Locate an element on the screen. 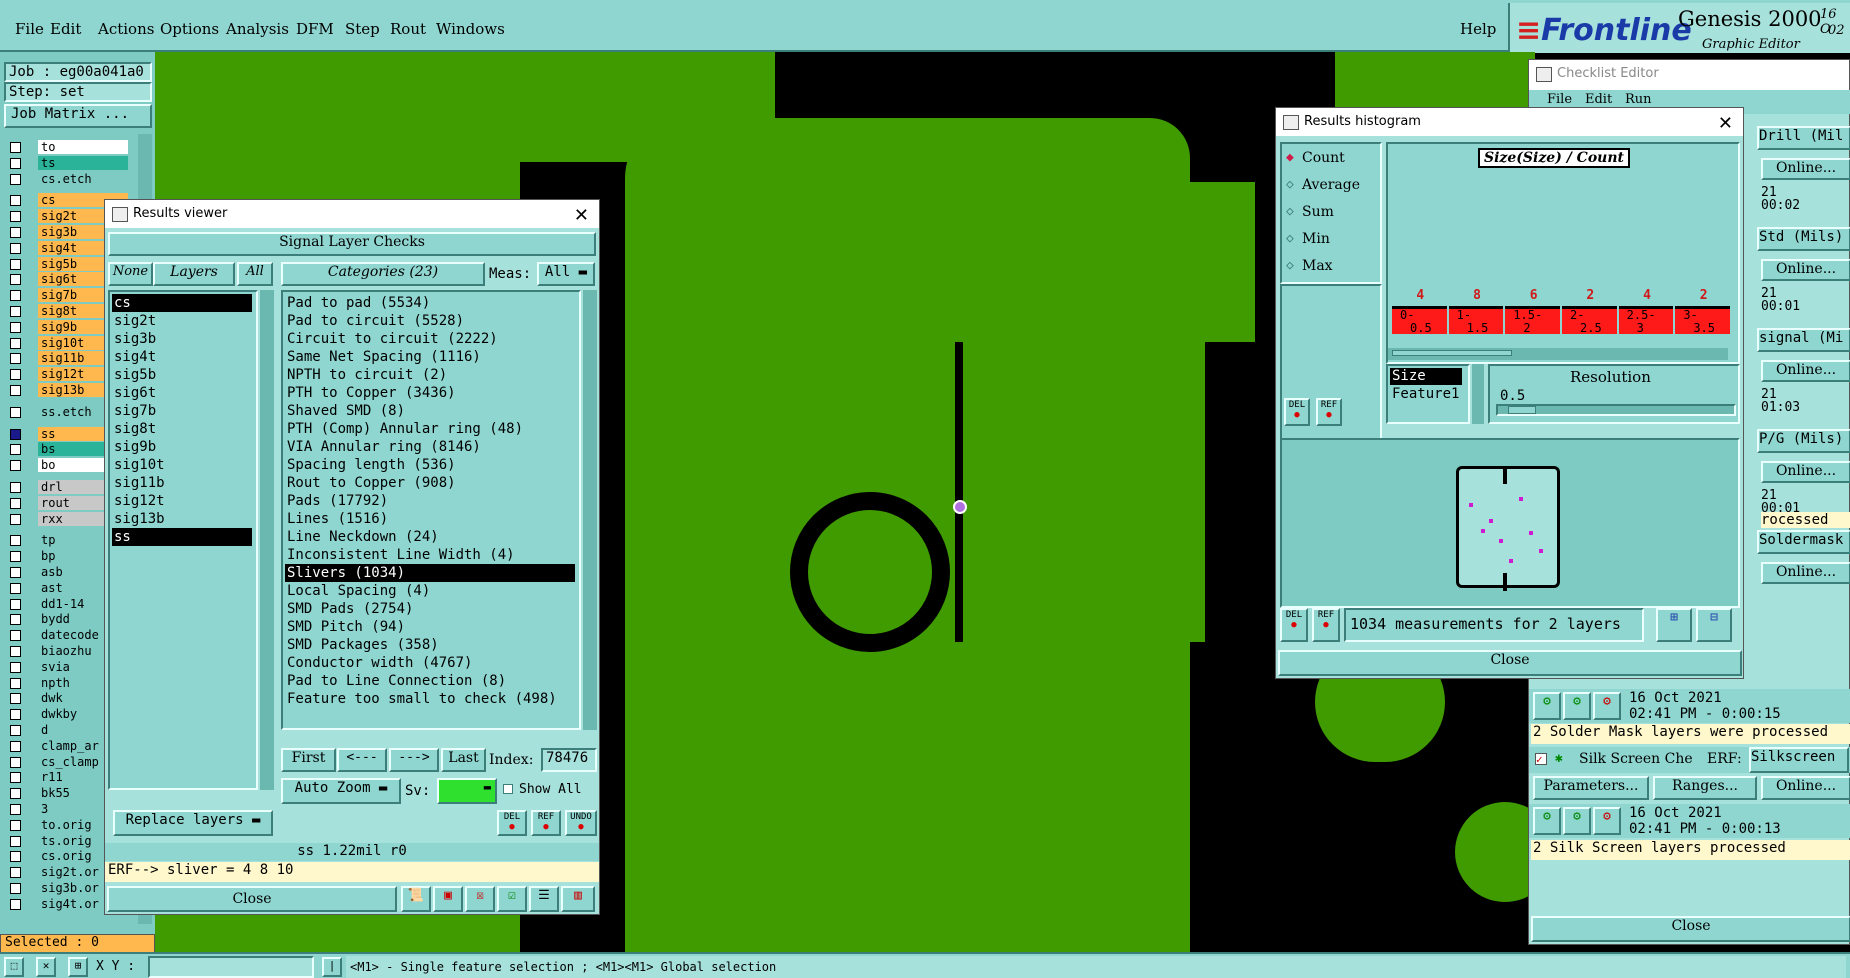 The image size is (1850, 978). result-layer-item: sig9b is located at coordinates (182, 447).